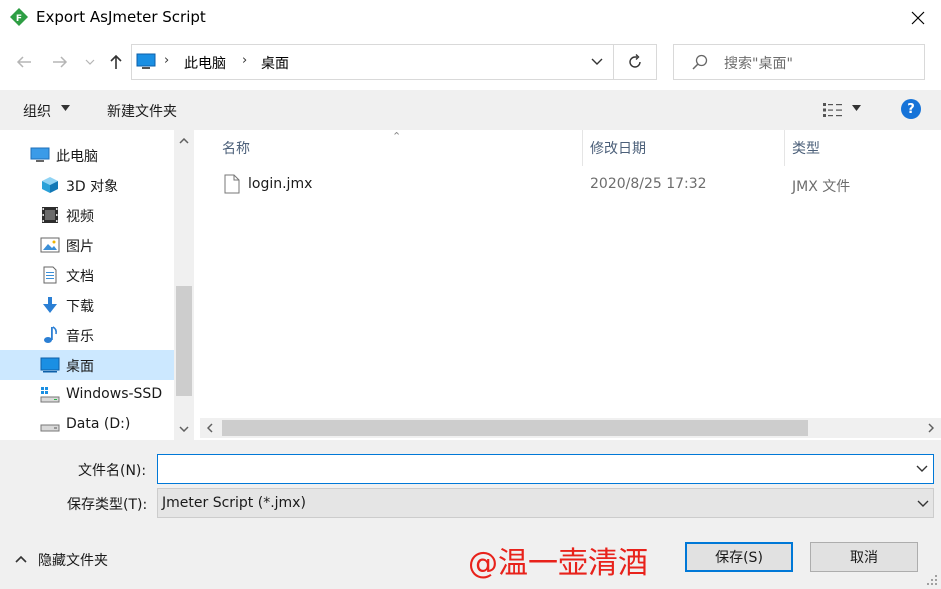 The image size is (941, 589). I want to click on back-button, so click(24, 62).